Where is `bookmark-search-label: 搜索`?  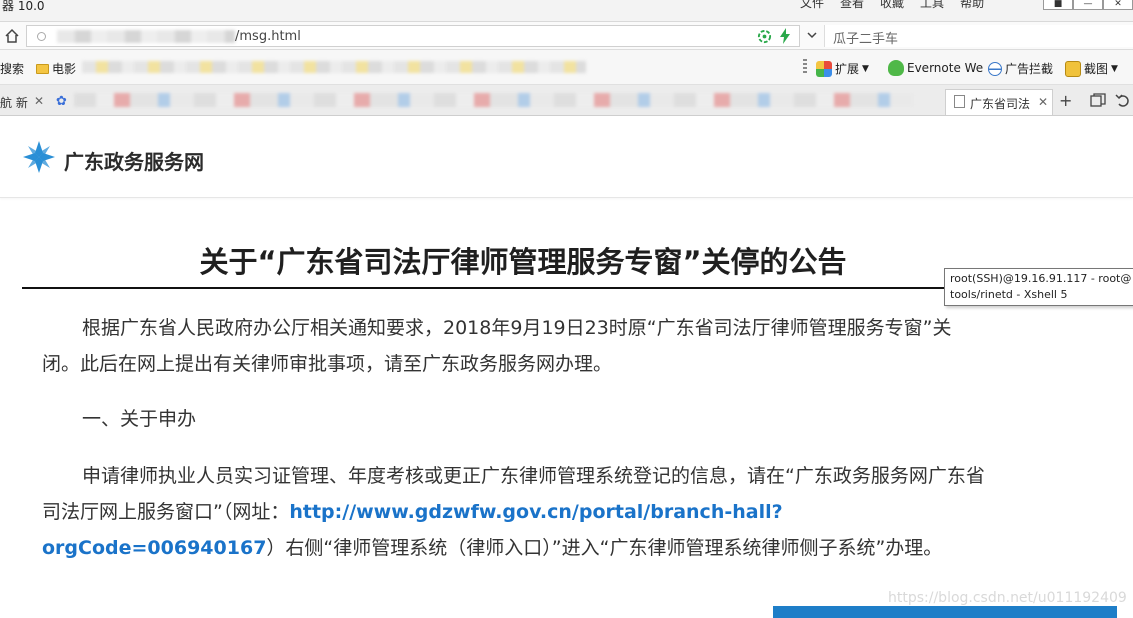 bookmark-search-label: 搜索 is located at coordinates (12, 69).